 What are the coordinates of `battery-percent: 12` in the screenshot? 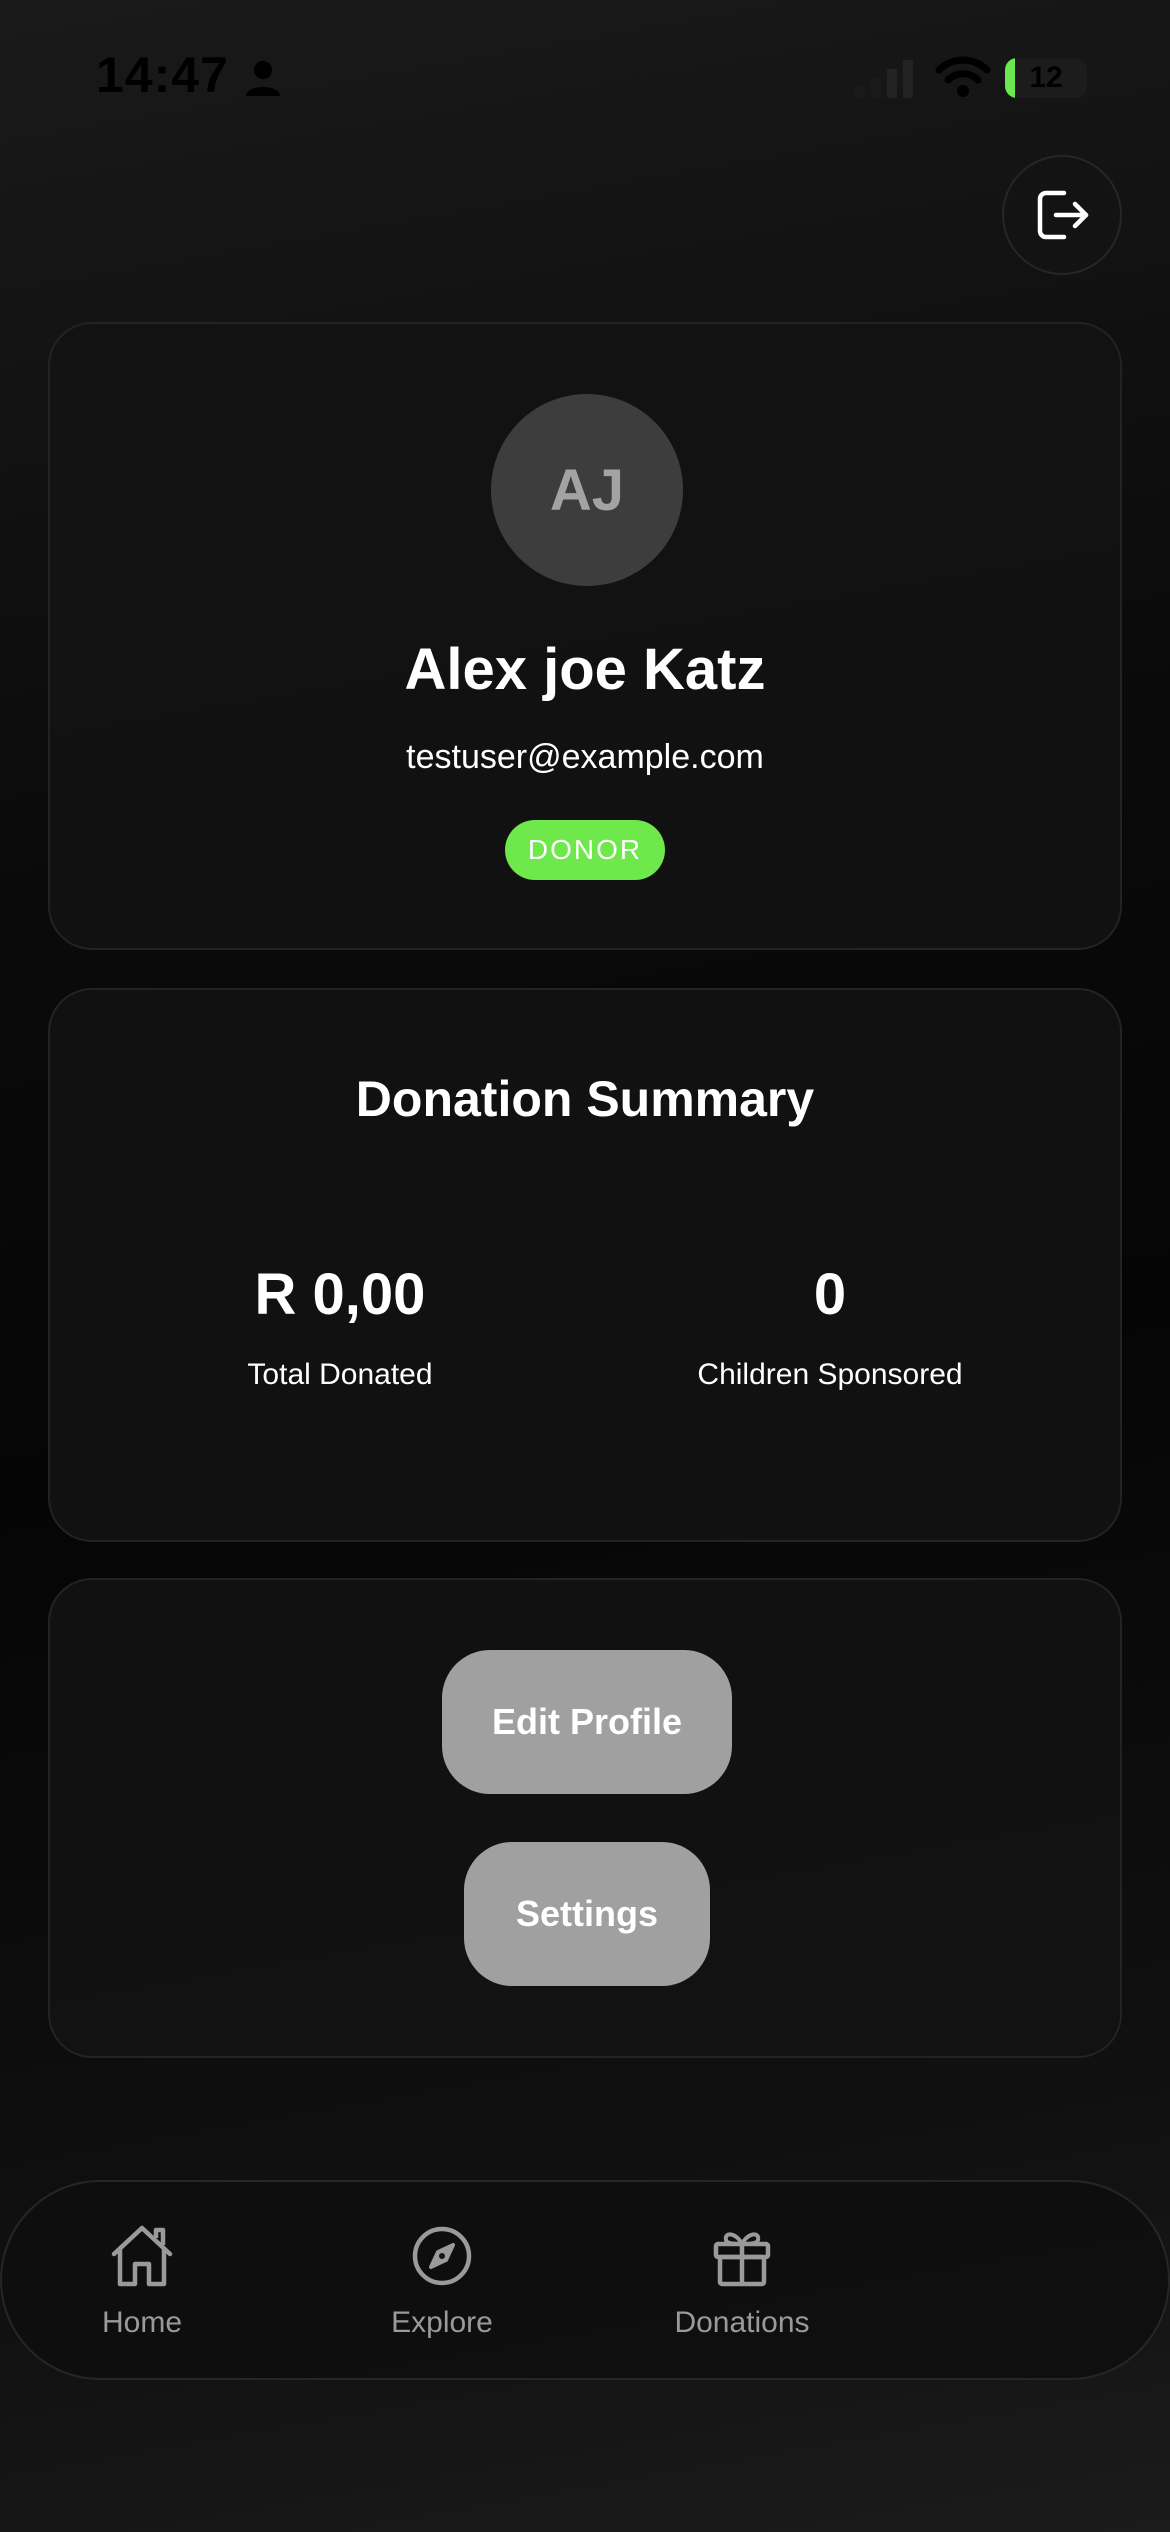 It's located at (1046, 77).